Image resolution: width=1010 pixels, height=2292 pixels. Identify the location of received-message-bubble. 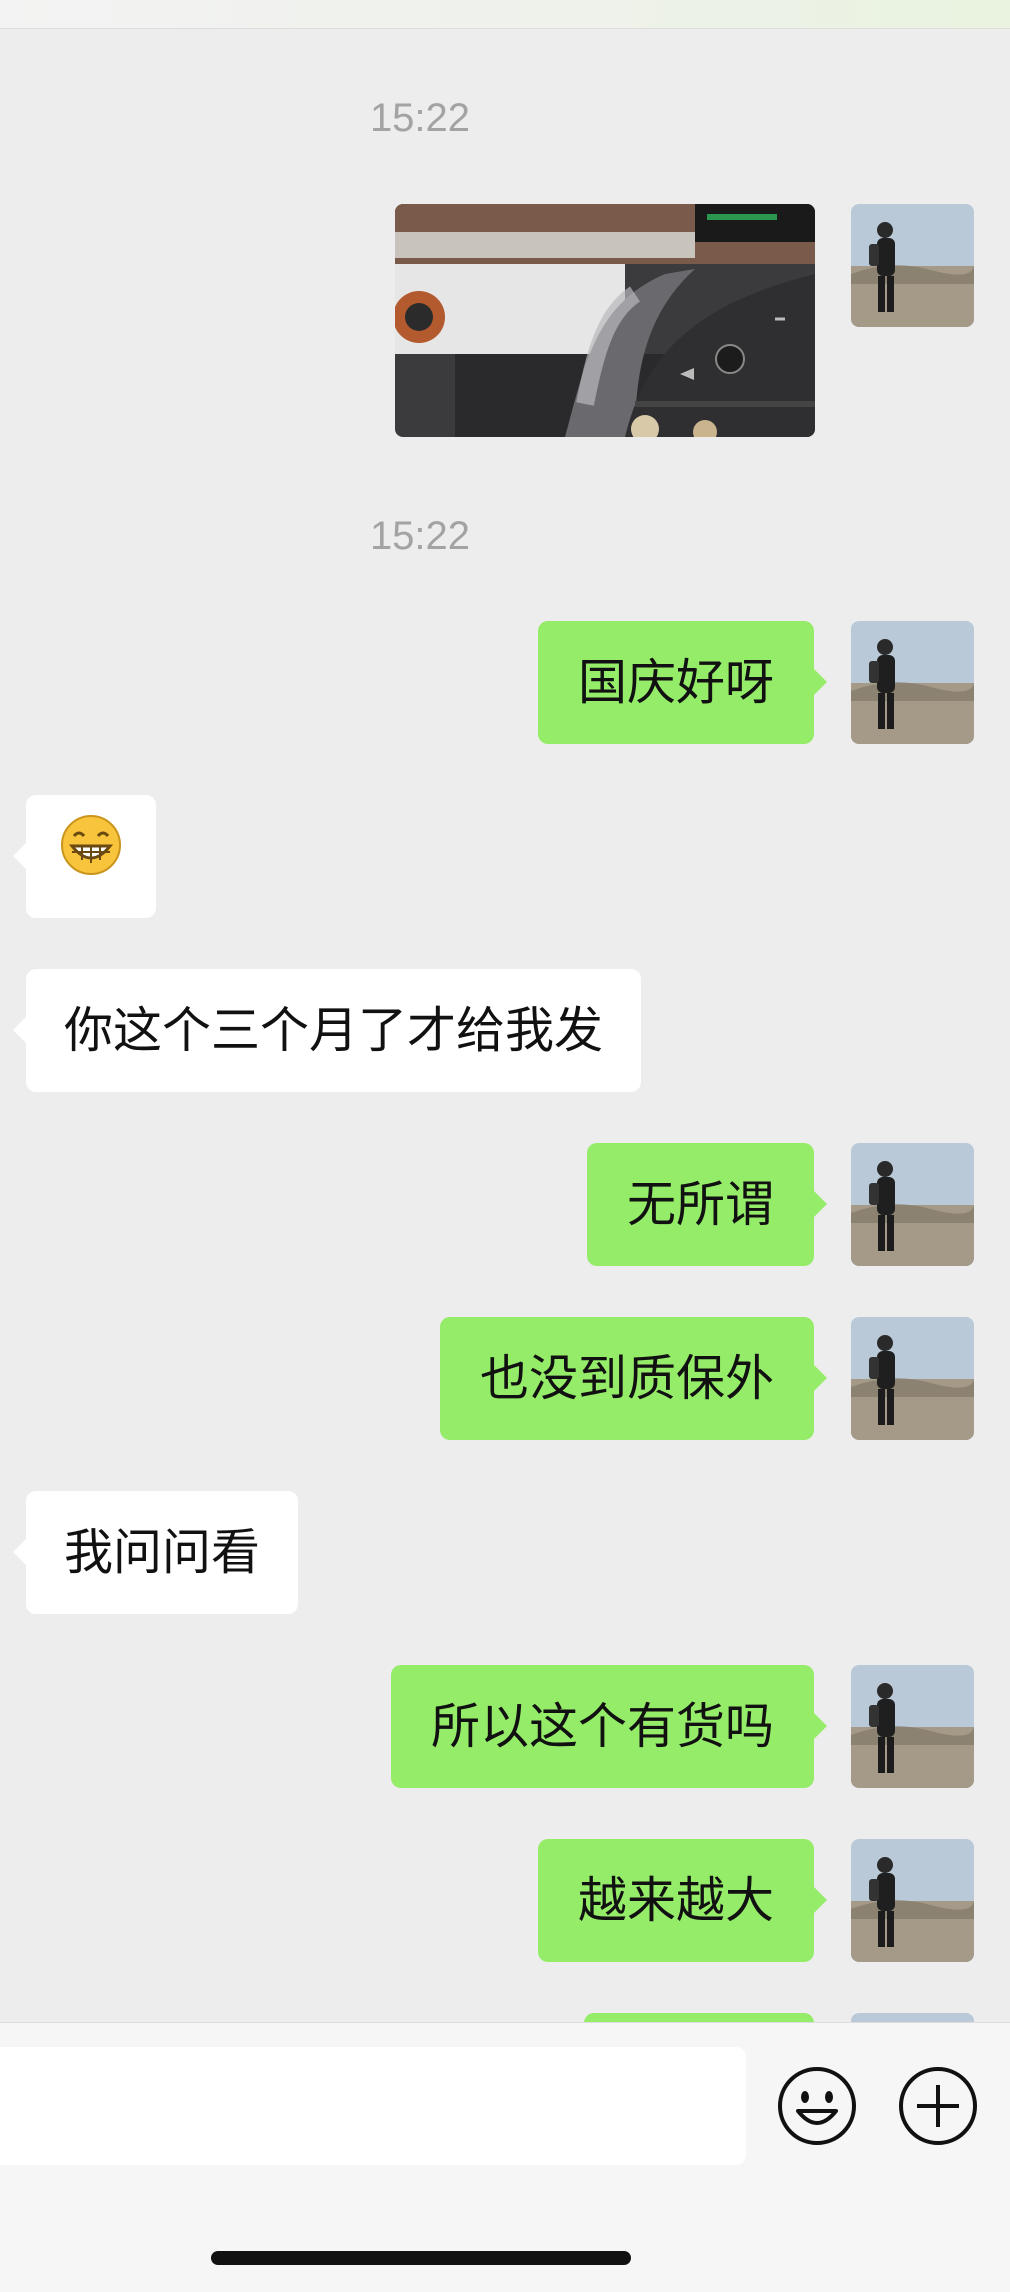
(84, 858).